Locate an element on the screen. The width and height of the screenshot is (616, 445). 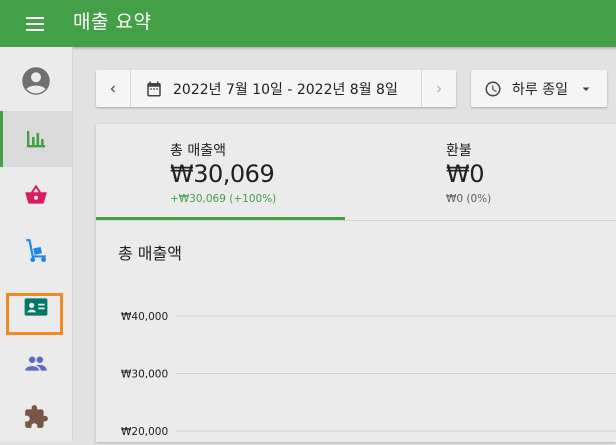
tab-value: ₩0 is located at coordinates (465, 174).